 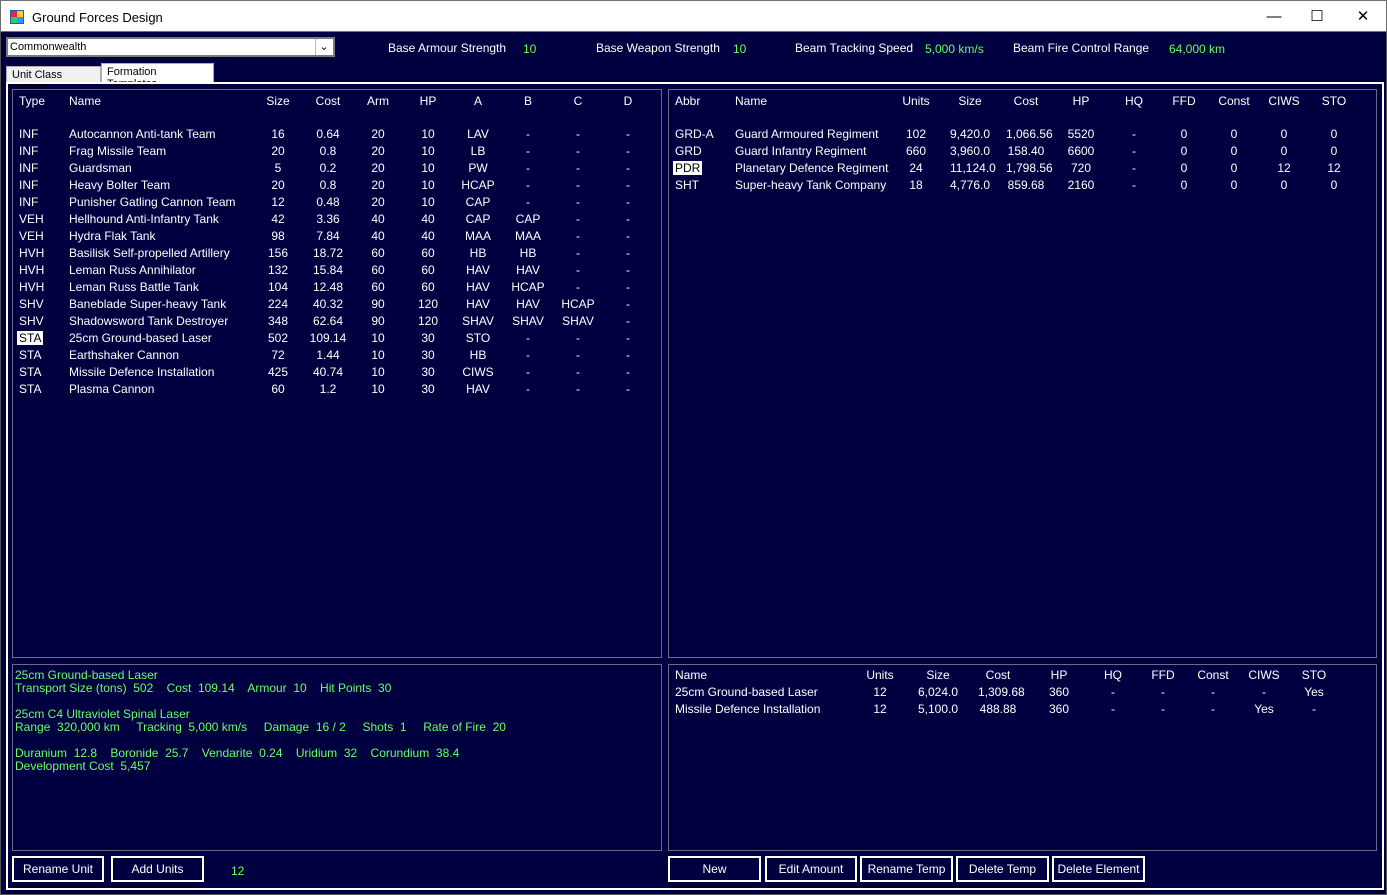 What do you see at coordinates (1098, 869) in the screenshot?
I see `delete-element-button: Delete Element` at bounding box center [1098, 869].